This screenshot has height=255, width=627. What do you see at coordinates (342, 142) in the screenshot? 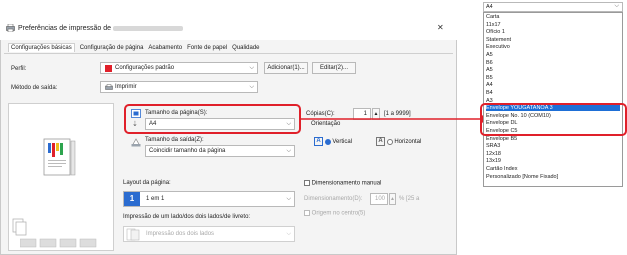
I see `vertical-label: Vertical` at bounding box center [342, 142].